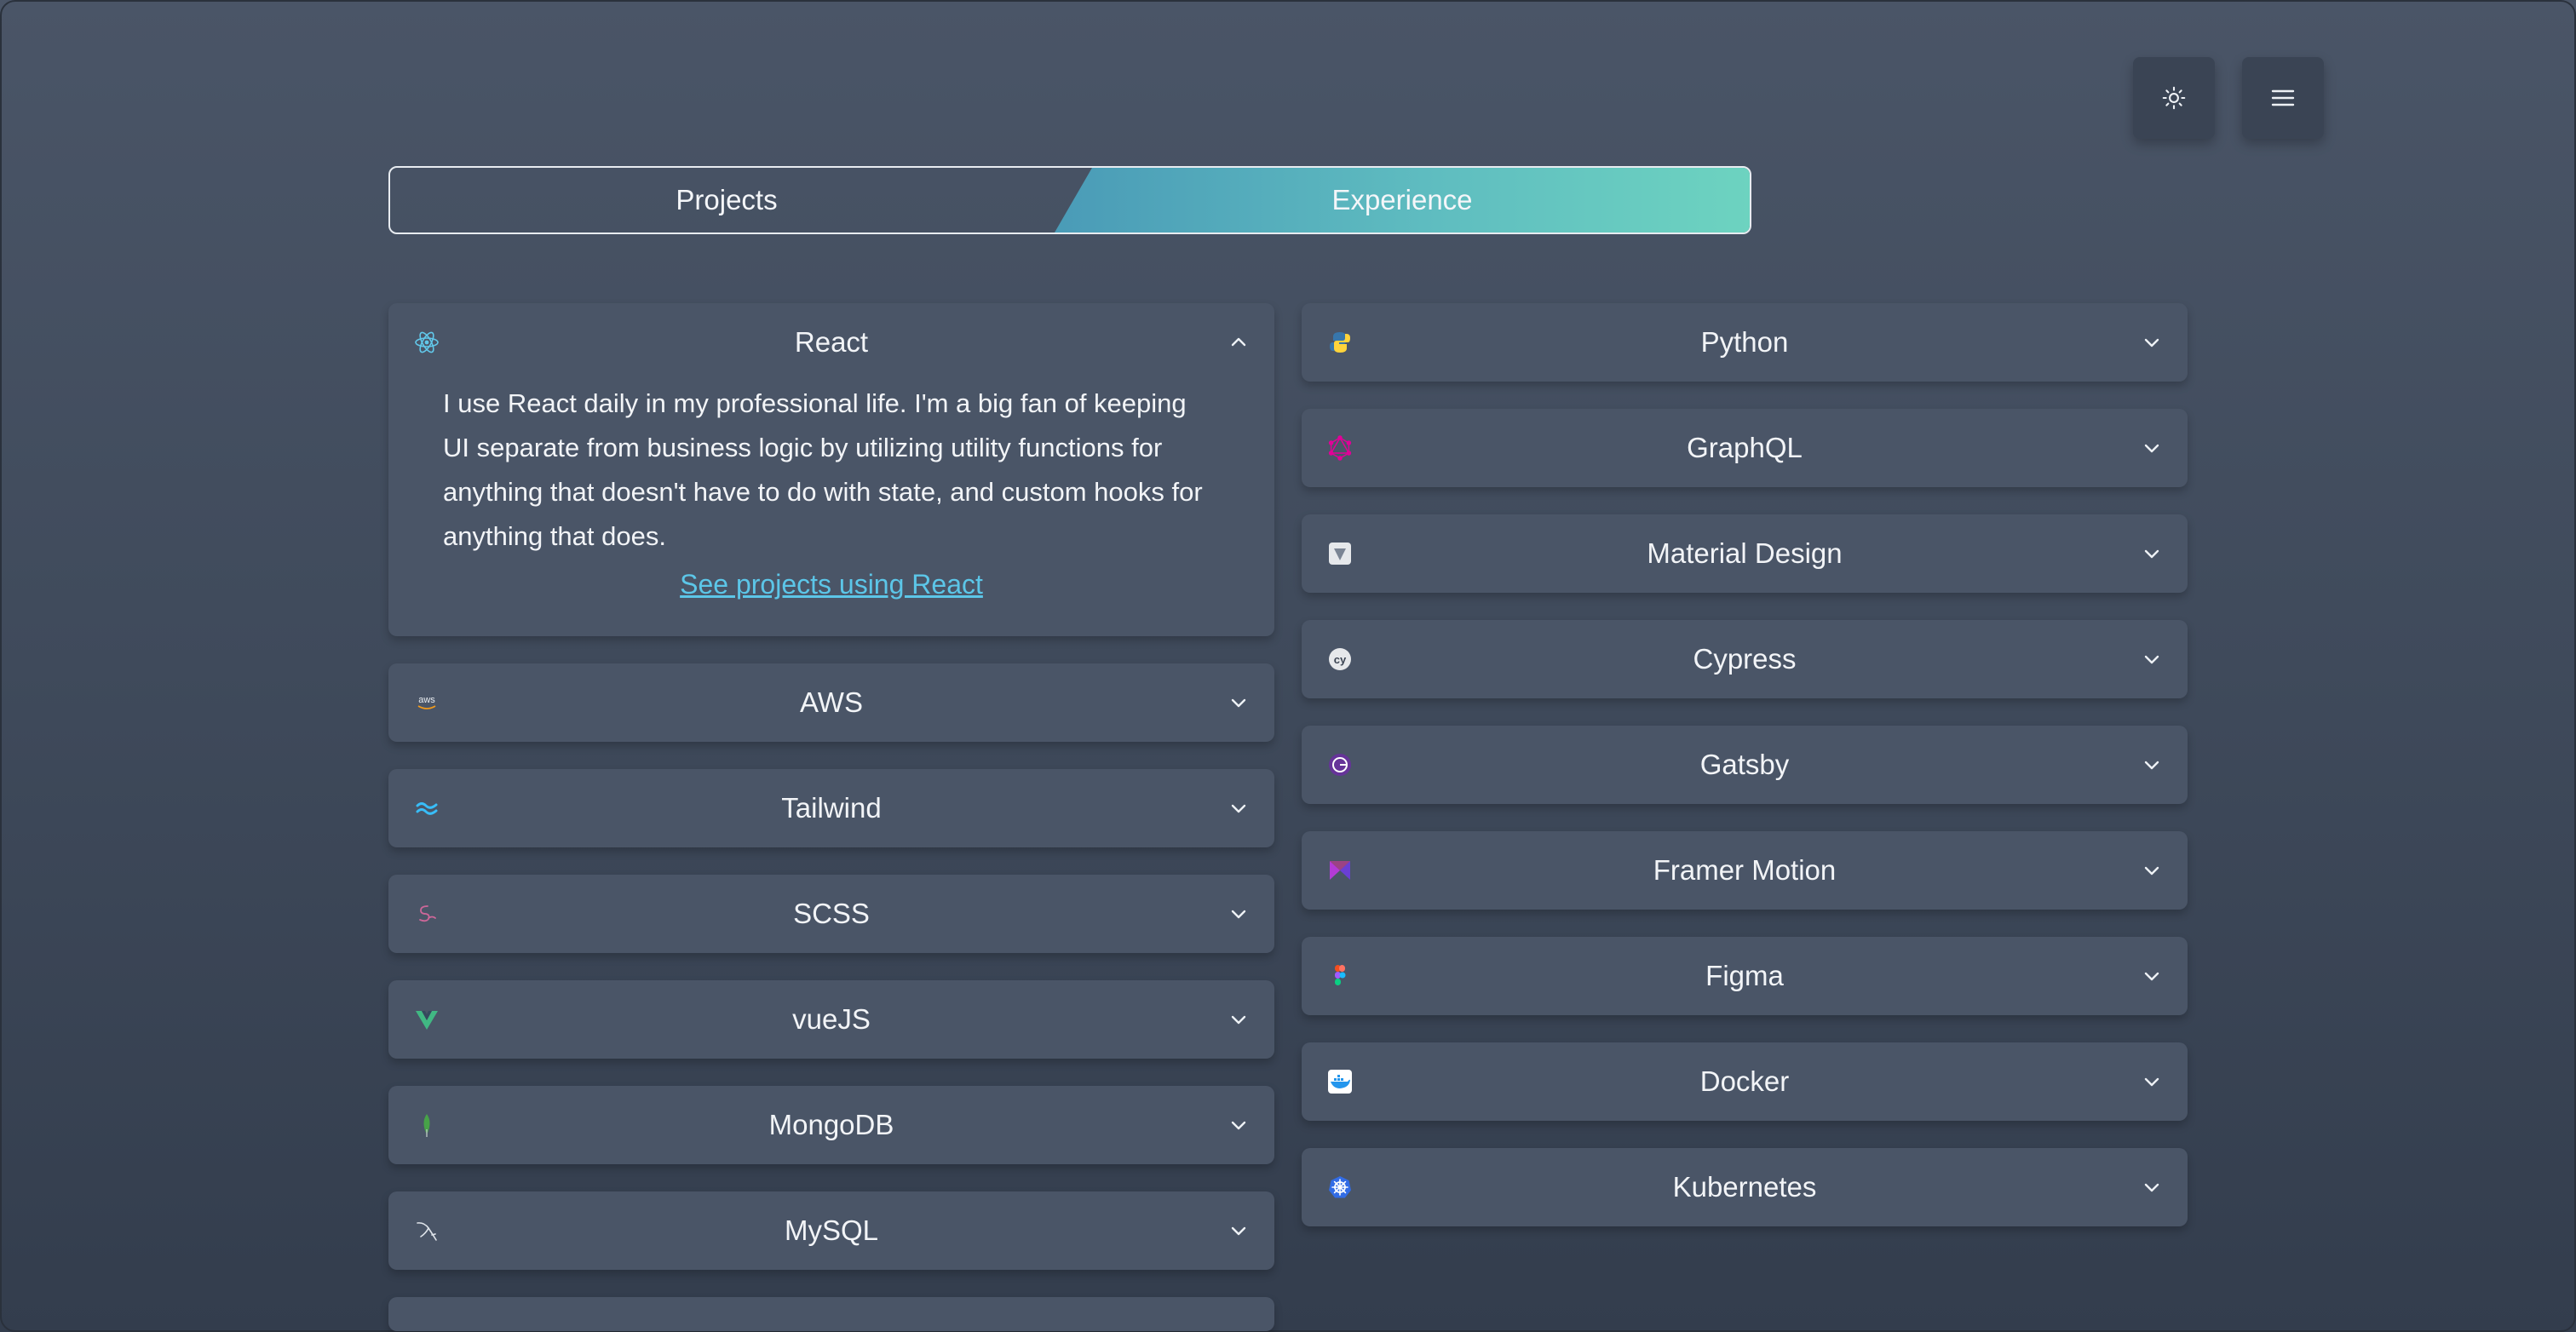 The image size is (2576, 1332). I want to click on accordion-docker: Docker, so click(1745, 1081).